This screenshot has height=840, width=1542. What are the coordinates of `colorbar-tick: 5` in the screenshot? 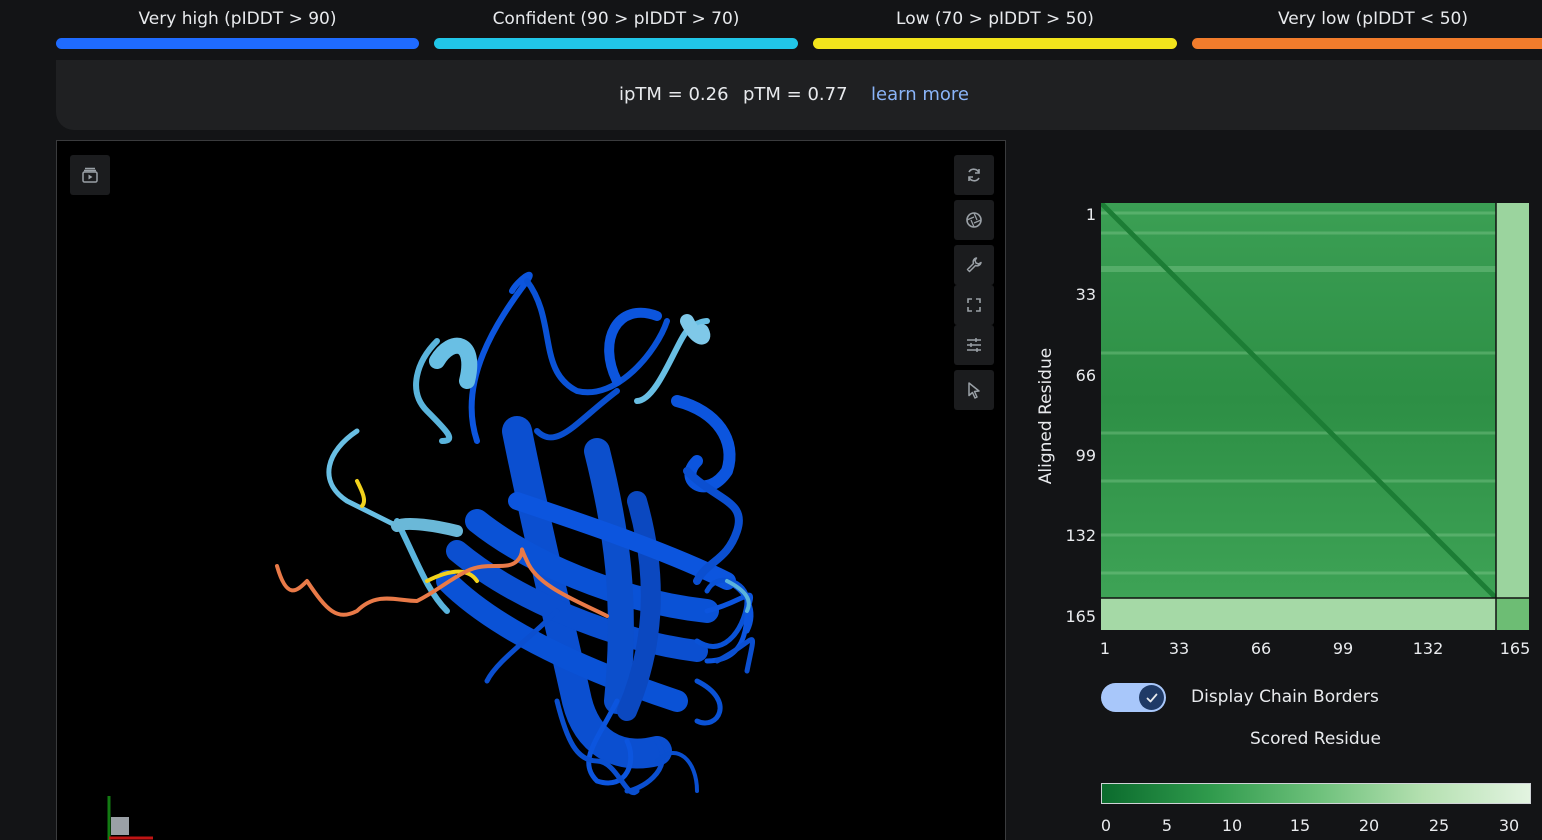 It's located at (1167, 825).